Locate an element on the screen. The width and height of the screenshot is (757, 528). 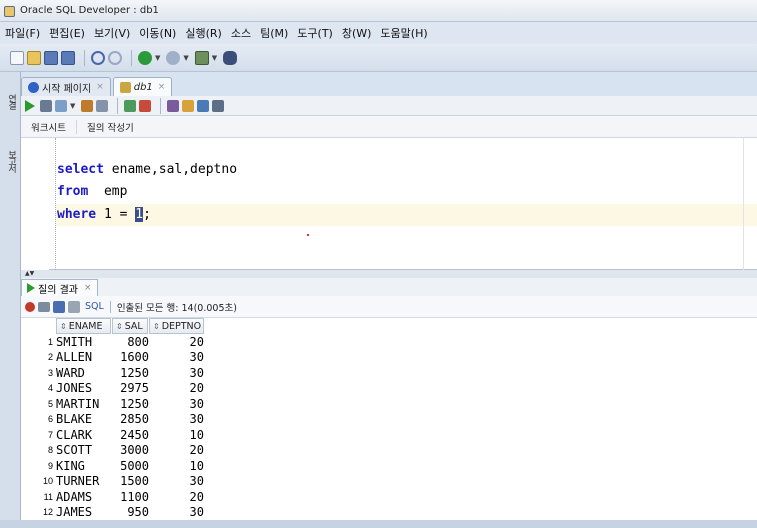
history-icon is located at coordinates (203, 105).